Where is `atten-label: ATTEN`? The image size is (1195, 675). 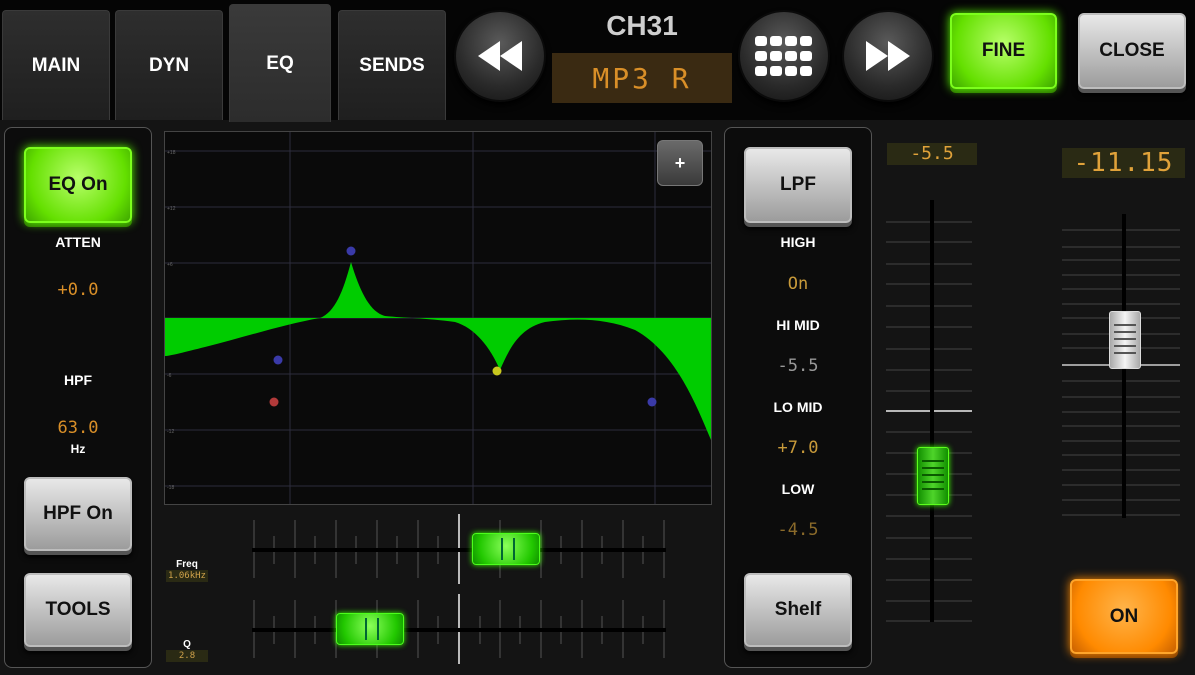 atten-label: ATTEN is located at coordinates (78, 242).